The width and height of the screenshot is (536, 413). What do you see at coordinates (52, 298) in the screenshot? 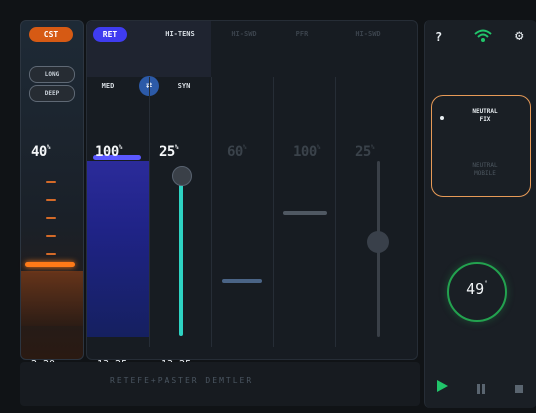
I see `left-level-fill` at bounding box center [52, 298].